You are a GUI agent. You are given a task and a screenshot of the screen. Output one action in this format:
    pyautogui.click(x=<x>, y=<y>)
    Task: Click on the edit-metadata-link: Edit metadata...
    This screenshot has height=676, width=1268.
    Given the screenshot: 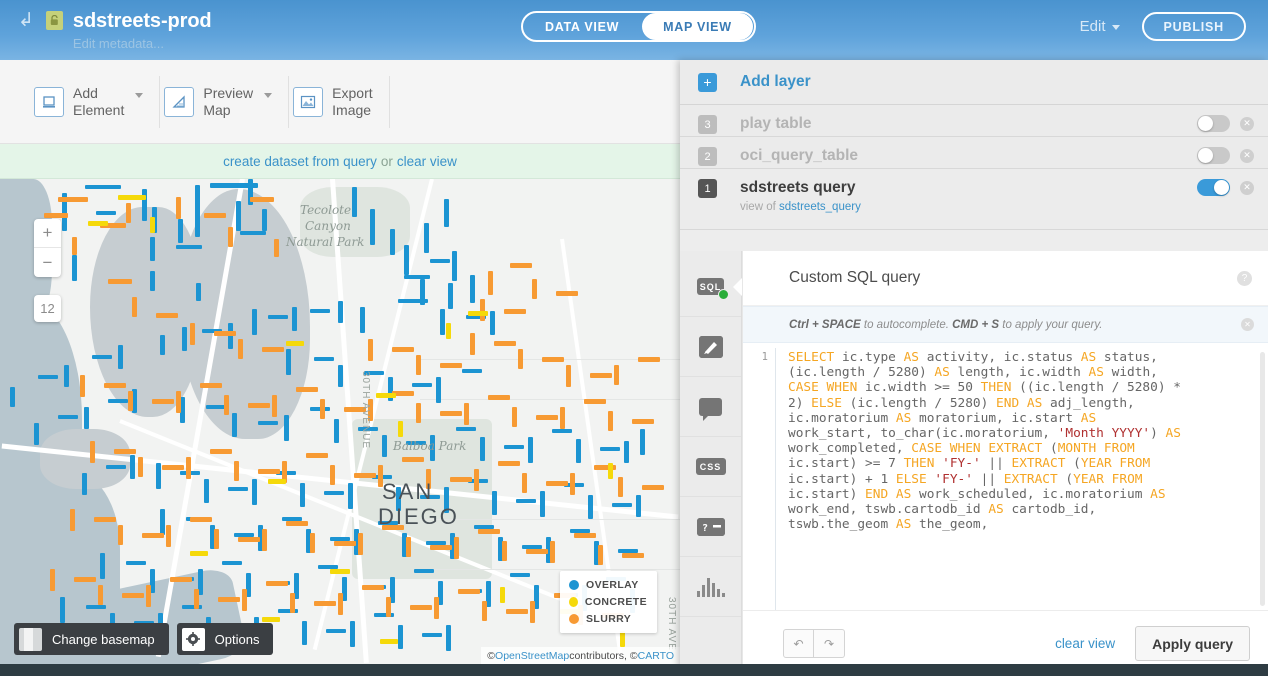 What is the action you would take?
    pyautogui.click(x=142, y=44)
    